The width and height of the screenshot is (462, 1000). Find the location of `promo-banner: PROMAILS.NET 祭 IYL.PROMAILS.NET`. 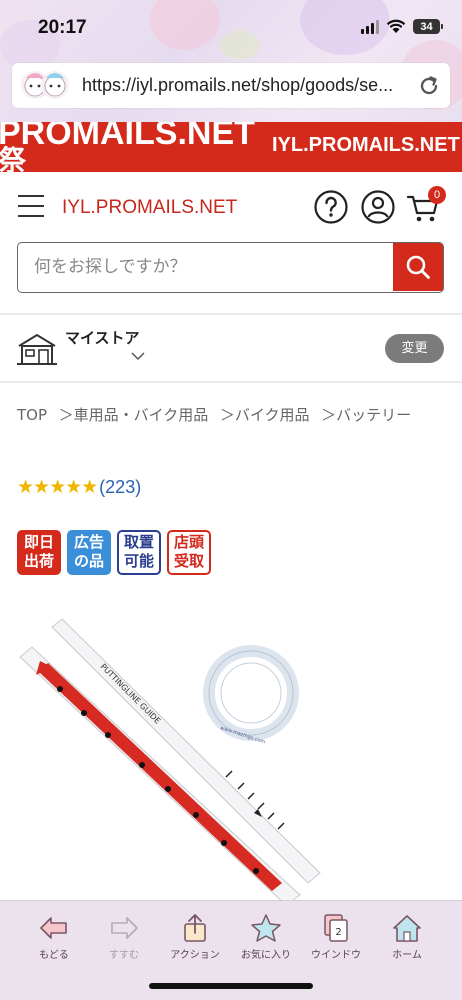

promo-banner: PROMAILS.NET 祭 IYL.PROMAILS.NET is located at coordinates (231, 147).